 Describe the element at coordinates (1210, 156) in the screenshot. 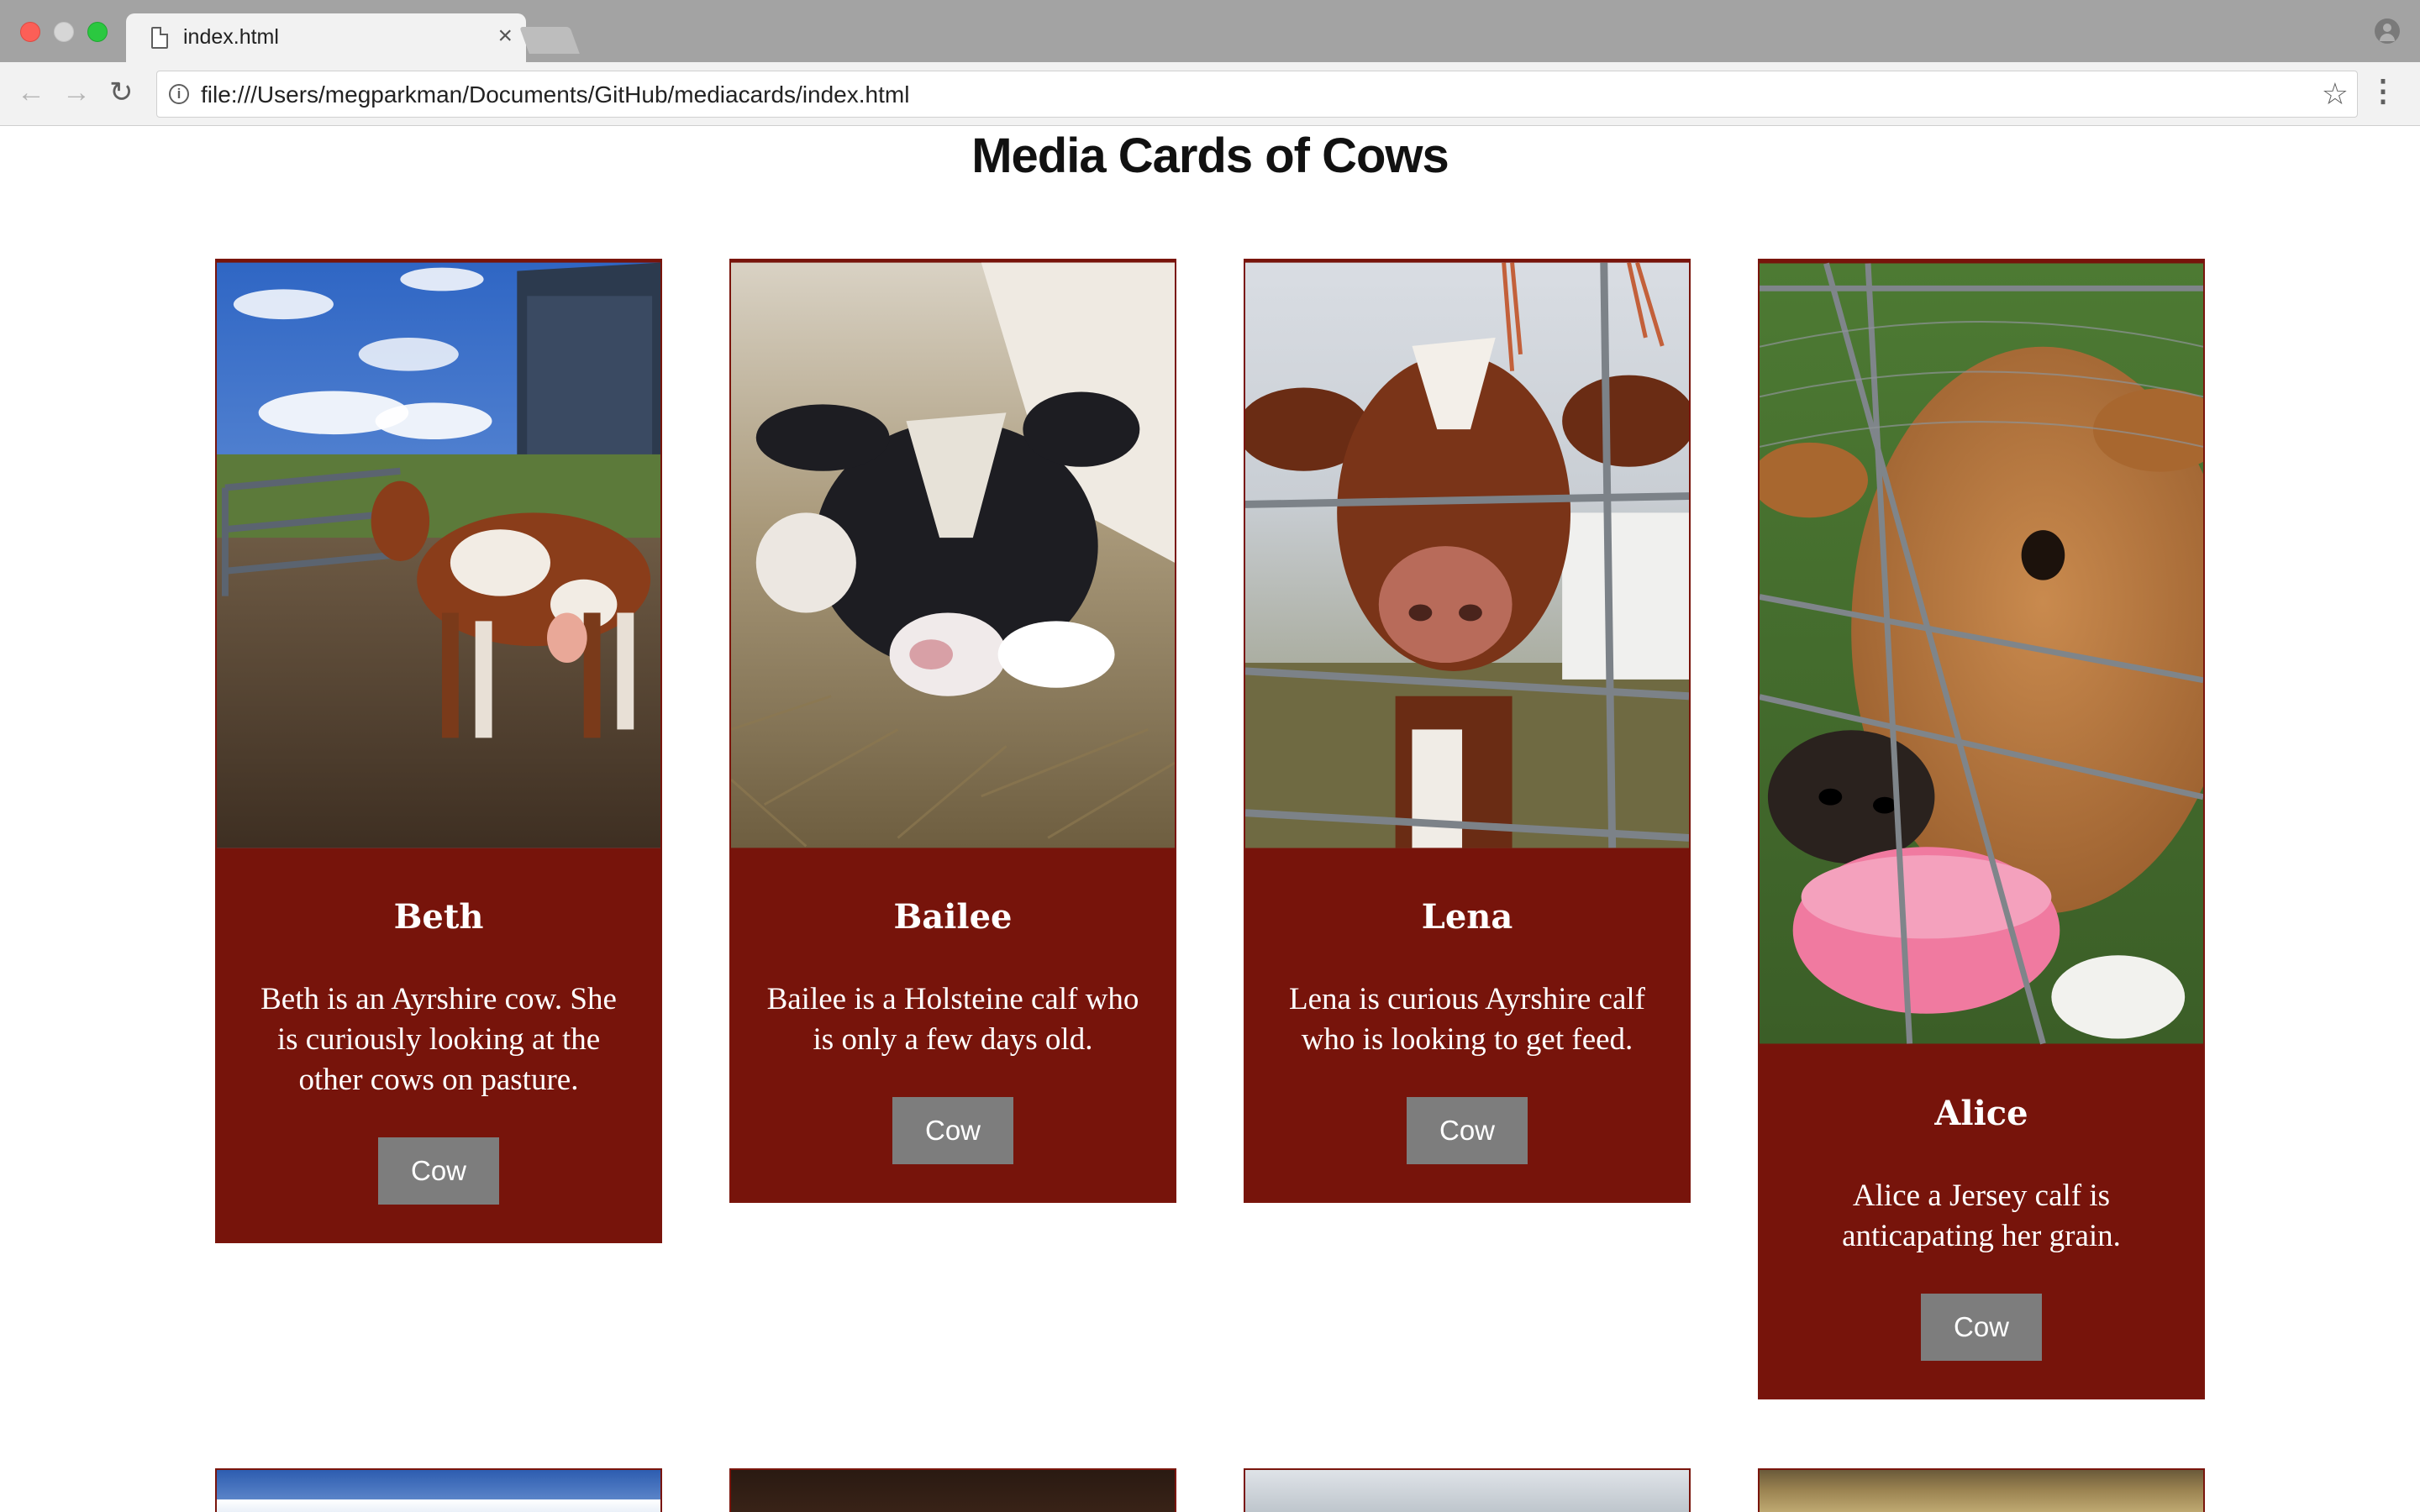

I see `page-title: Media Cards of Cows` at that location.